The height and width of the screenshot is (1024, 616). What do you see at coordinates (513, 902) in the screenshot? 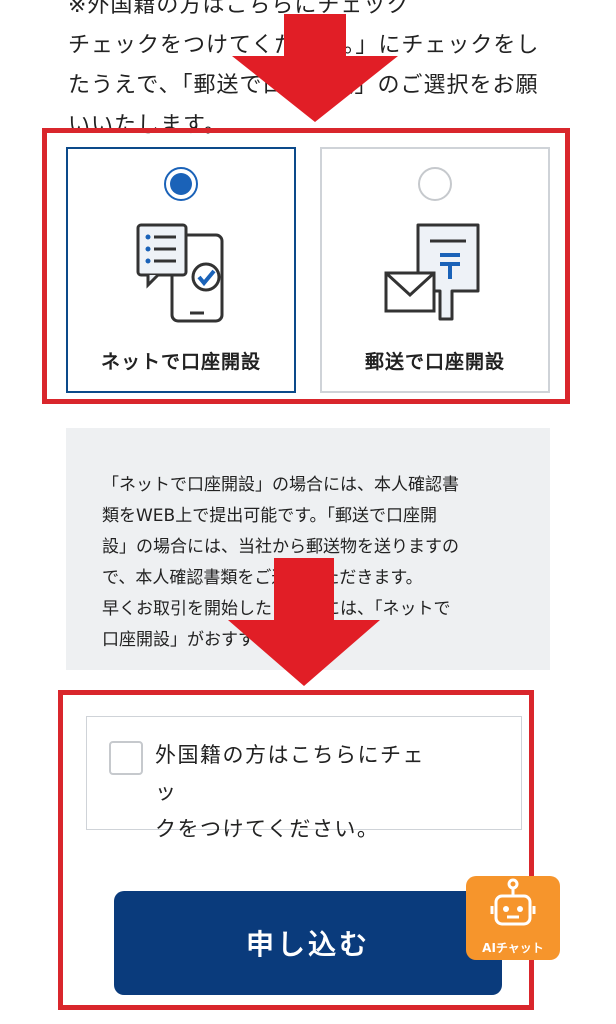
I see `robot-icon` at bounding box center [513, 902].